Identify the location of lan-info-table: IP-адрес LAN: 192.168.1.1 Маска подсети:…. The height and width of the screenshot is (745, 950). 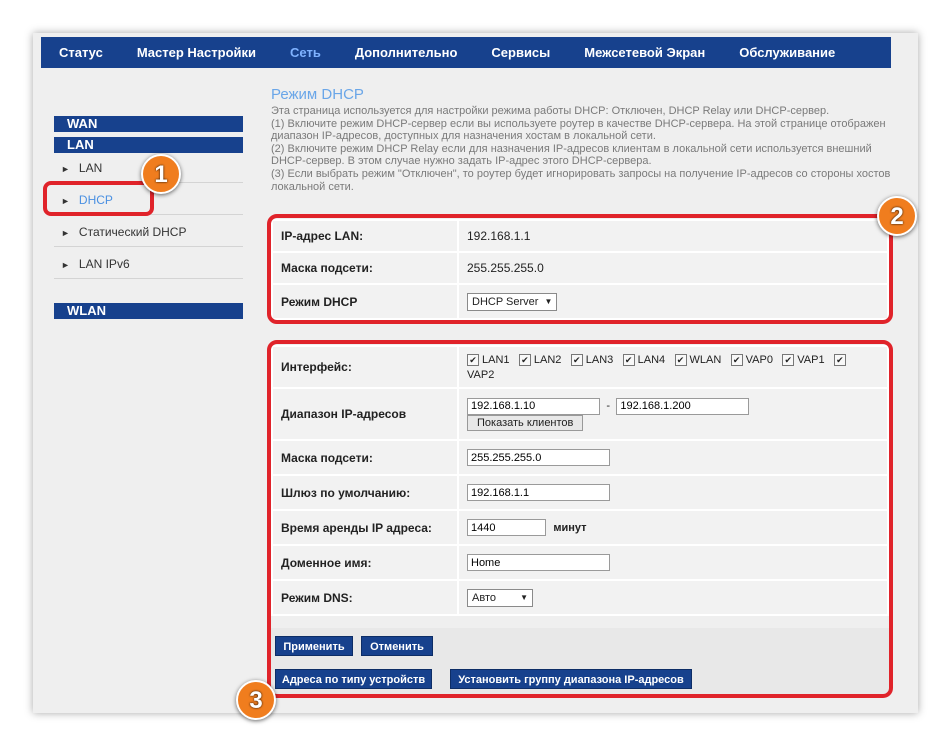
(580, 269).